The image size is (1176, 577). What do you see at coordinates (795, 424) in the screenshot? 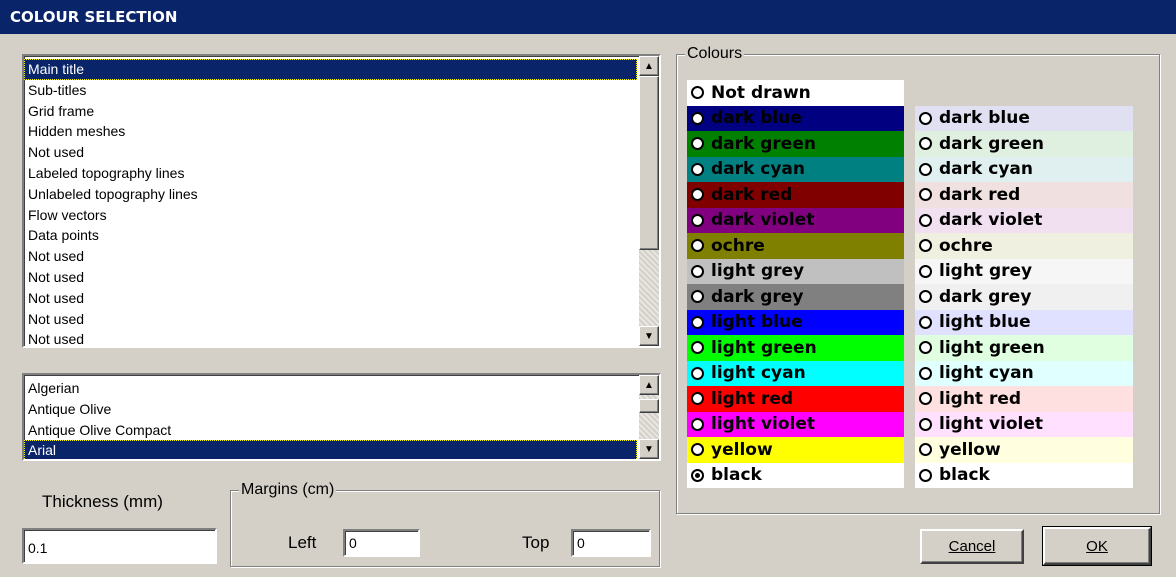
I see `colour-option-dark-12: light violet` at bounding box center [795, 424].